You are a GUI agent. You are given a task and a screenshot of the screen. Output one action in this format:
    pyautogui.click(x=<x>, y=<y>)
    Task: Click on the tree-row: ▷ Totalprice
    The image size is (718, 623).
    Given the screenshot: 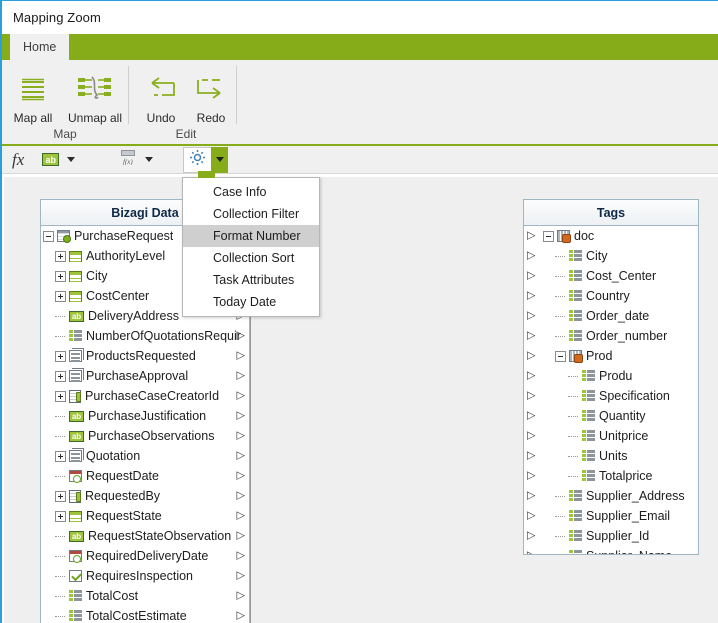 What is the action you would take?
    pyautogui.click(x=611, y=476)
    